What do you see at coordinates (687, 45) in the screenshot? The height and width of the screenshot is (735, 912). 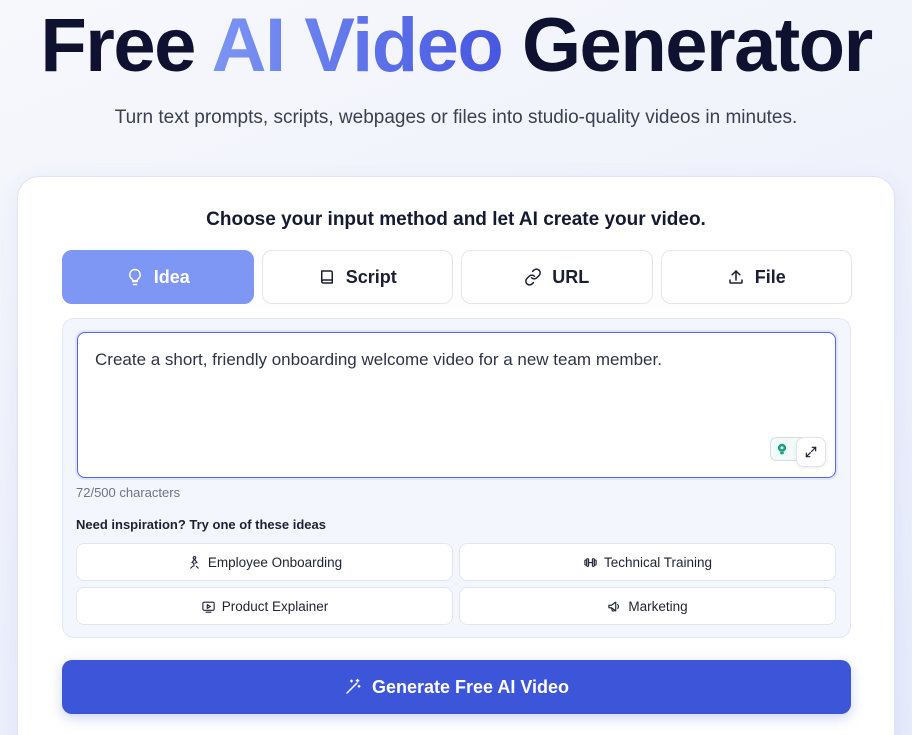 I see `hero-title-part2: Generator` at bounding box center [687, 45].